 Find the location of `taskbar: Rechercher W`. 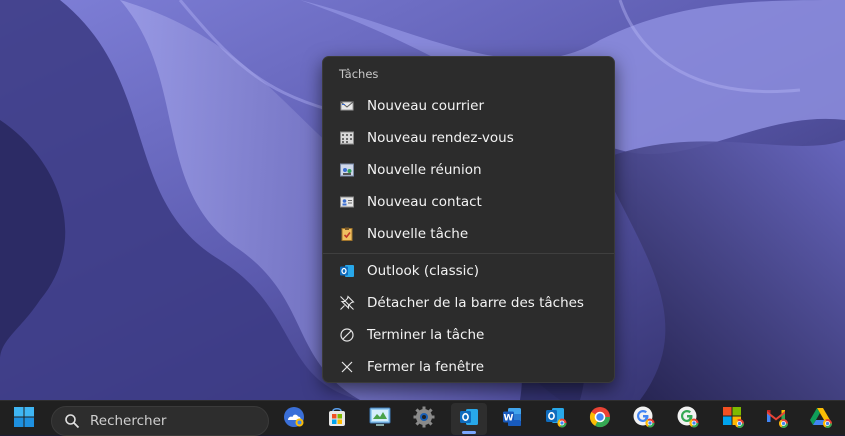

taskbar: Rechercher W is located at coordinates (422, 418).